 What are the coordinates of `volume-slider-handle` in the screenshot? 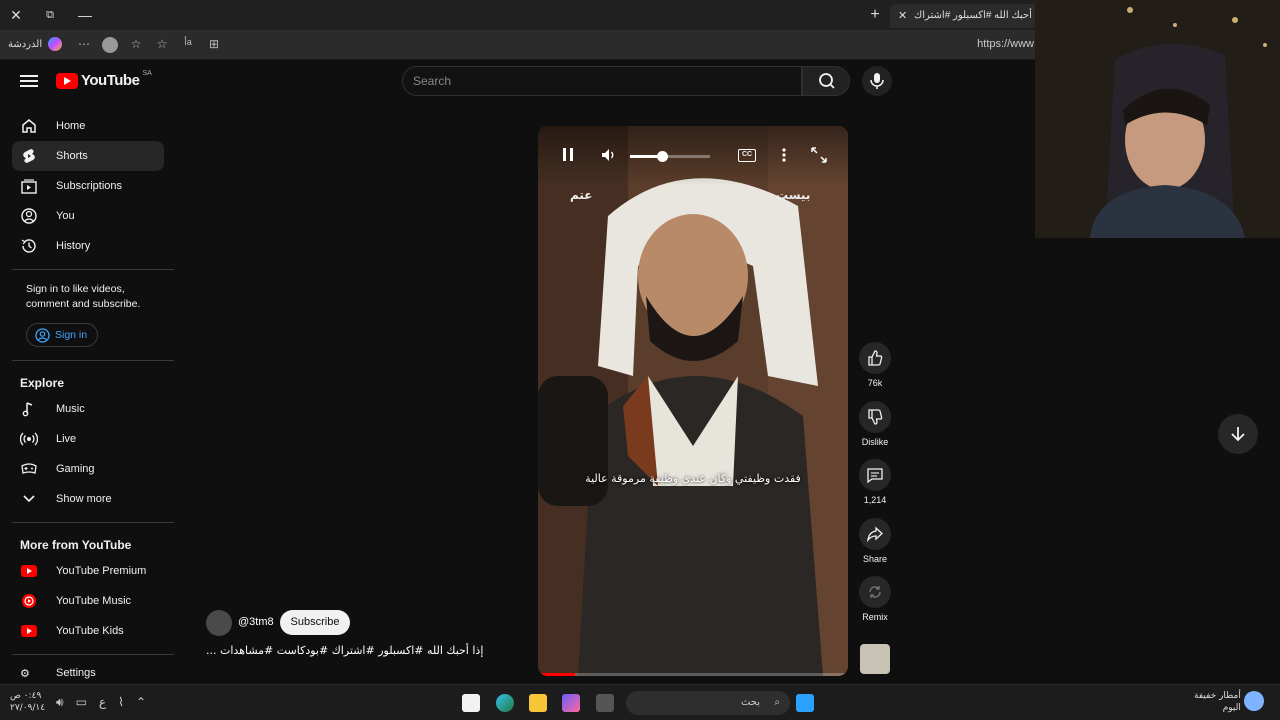 It's located at (662, 156).